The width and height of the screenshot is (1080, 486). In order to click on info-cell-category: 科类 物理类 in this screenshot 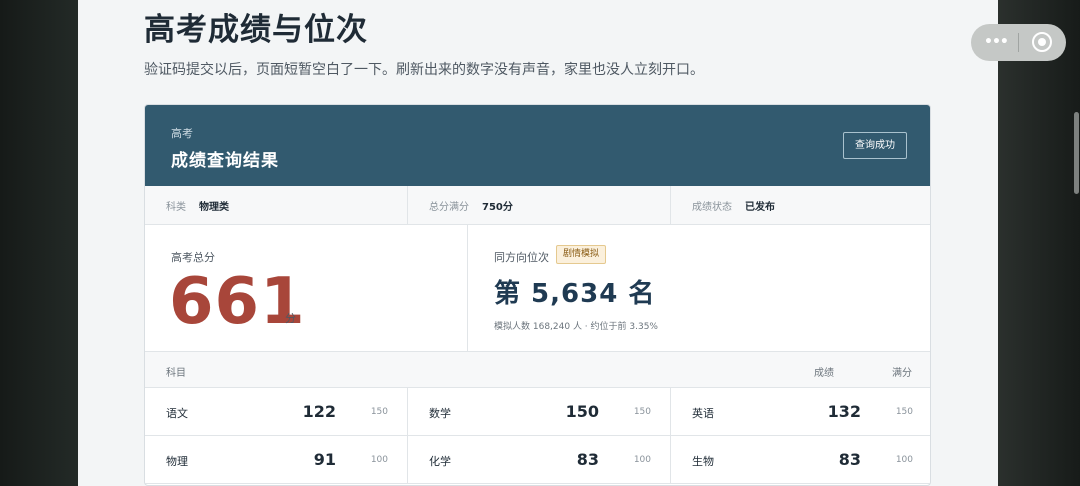, I will do `click(276, 205)`.